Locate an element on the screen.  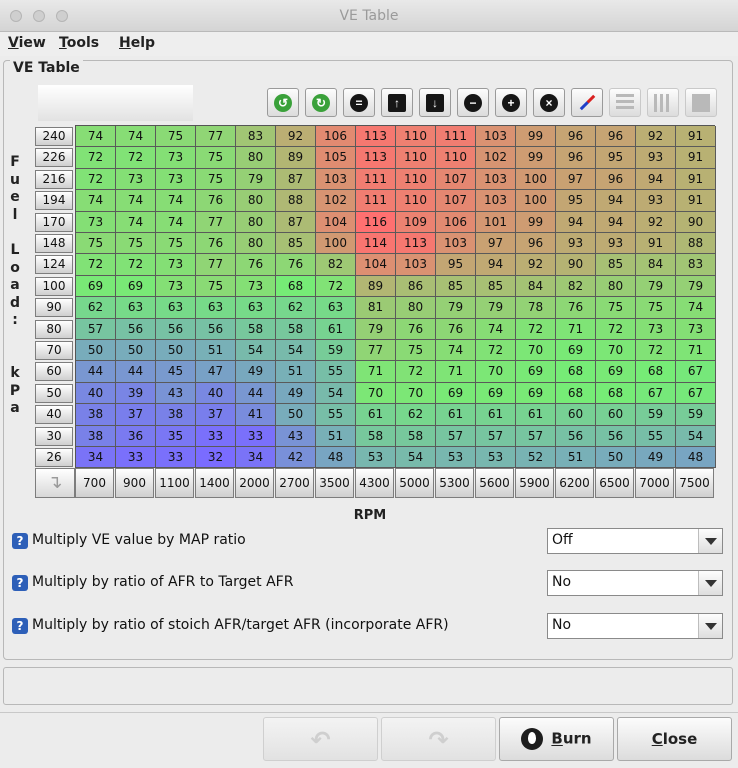
ve-cell: 62 is located at coordinates (96, 308).